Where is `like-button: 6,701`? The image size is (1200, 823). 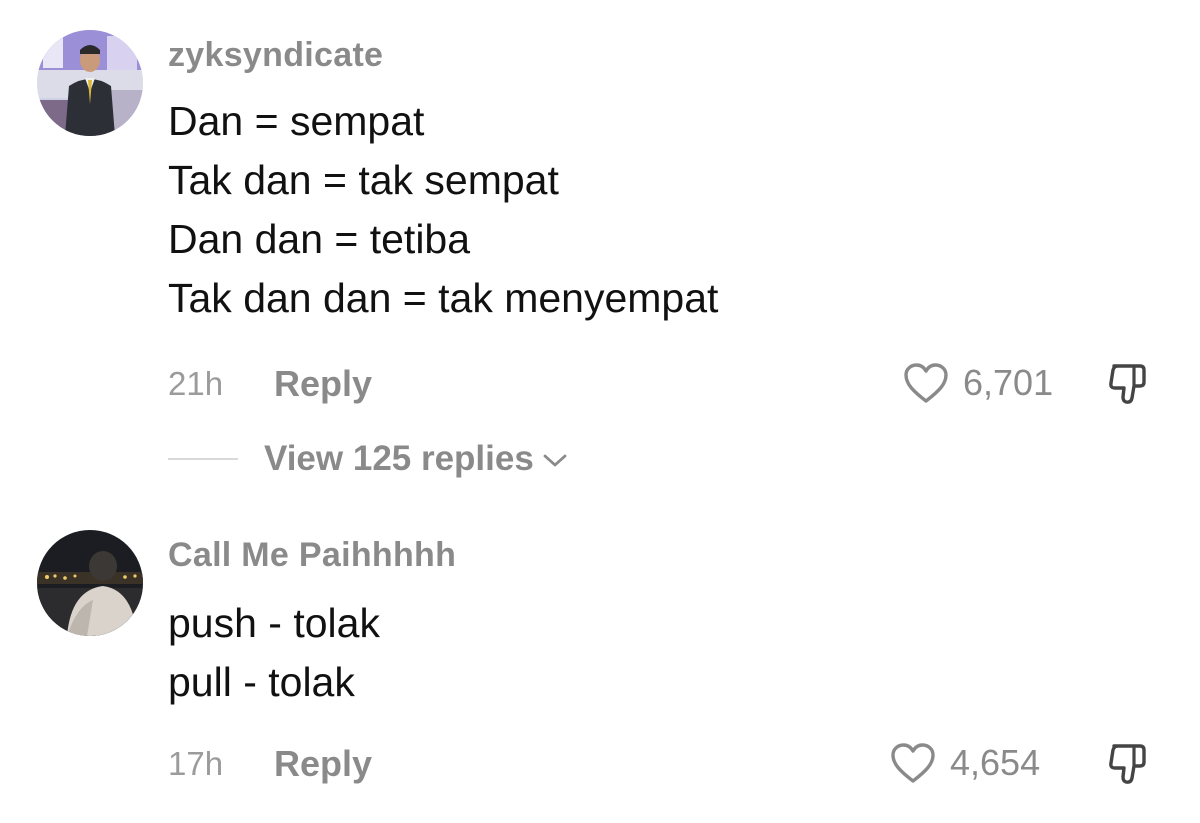
like-button: 6,701 is located at coordinates (978, 383).